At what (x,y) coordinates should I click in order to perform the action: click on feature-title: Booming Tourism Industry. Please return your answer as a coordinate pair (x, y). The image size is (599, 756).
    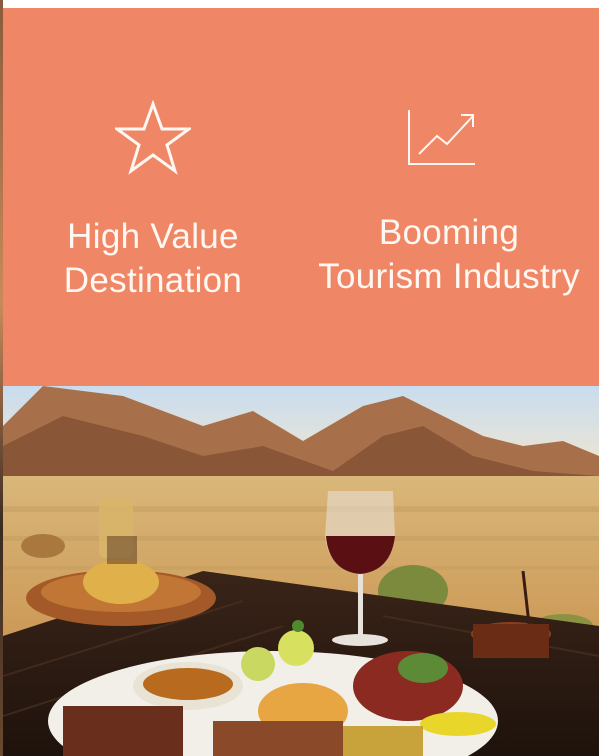
    Looking at the image, I should click on (449, 255).